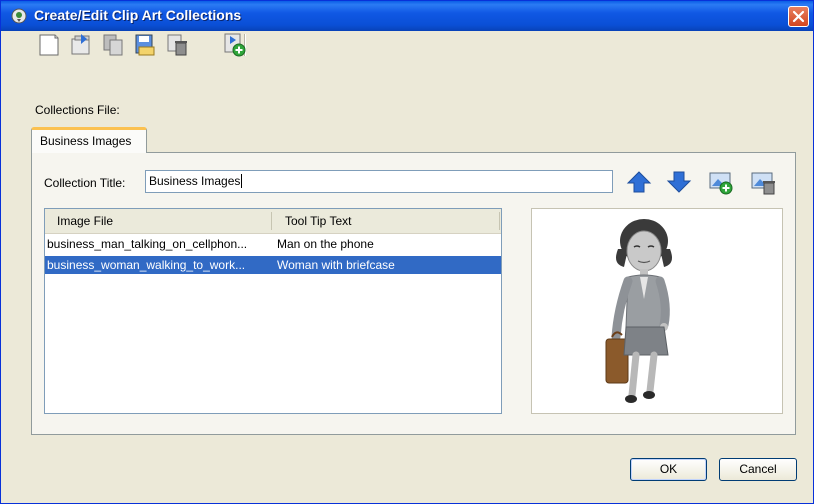 This screenshot has height=504, width=814. I want to click on move-down-button, so click(679, 182).